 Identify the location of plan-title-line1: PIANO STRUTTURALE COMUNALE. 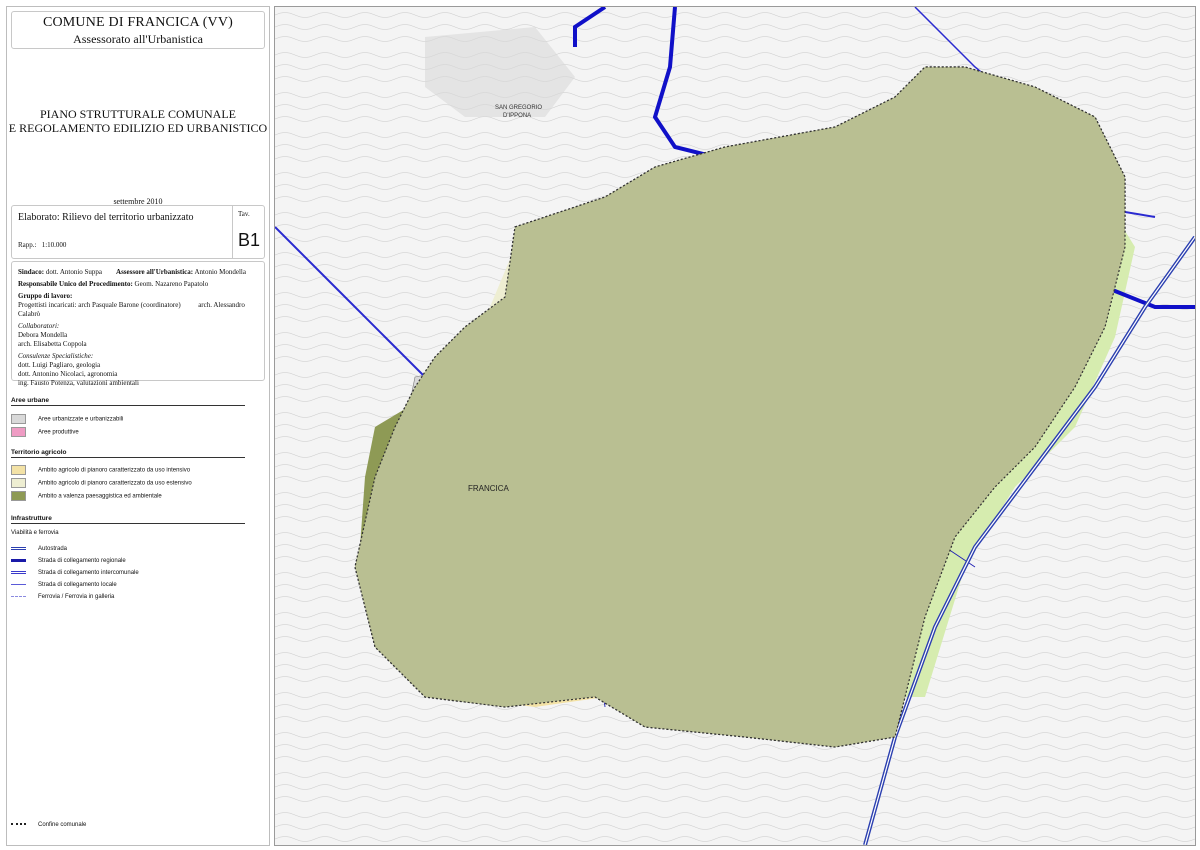
(138, 114).